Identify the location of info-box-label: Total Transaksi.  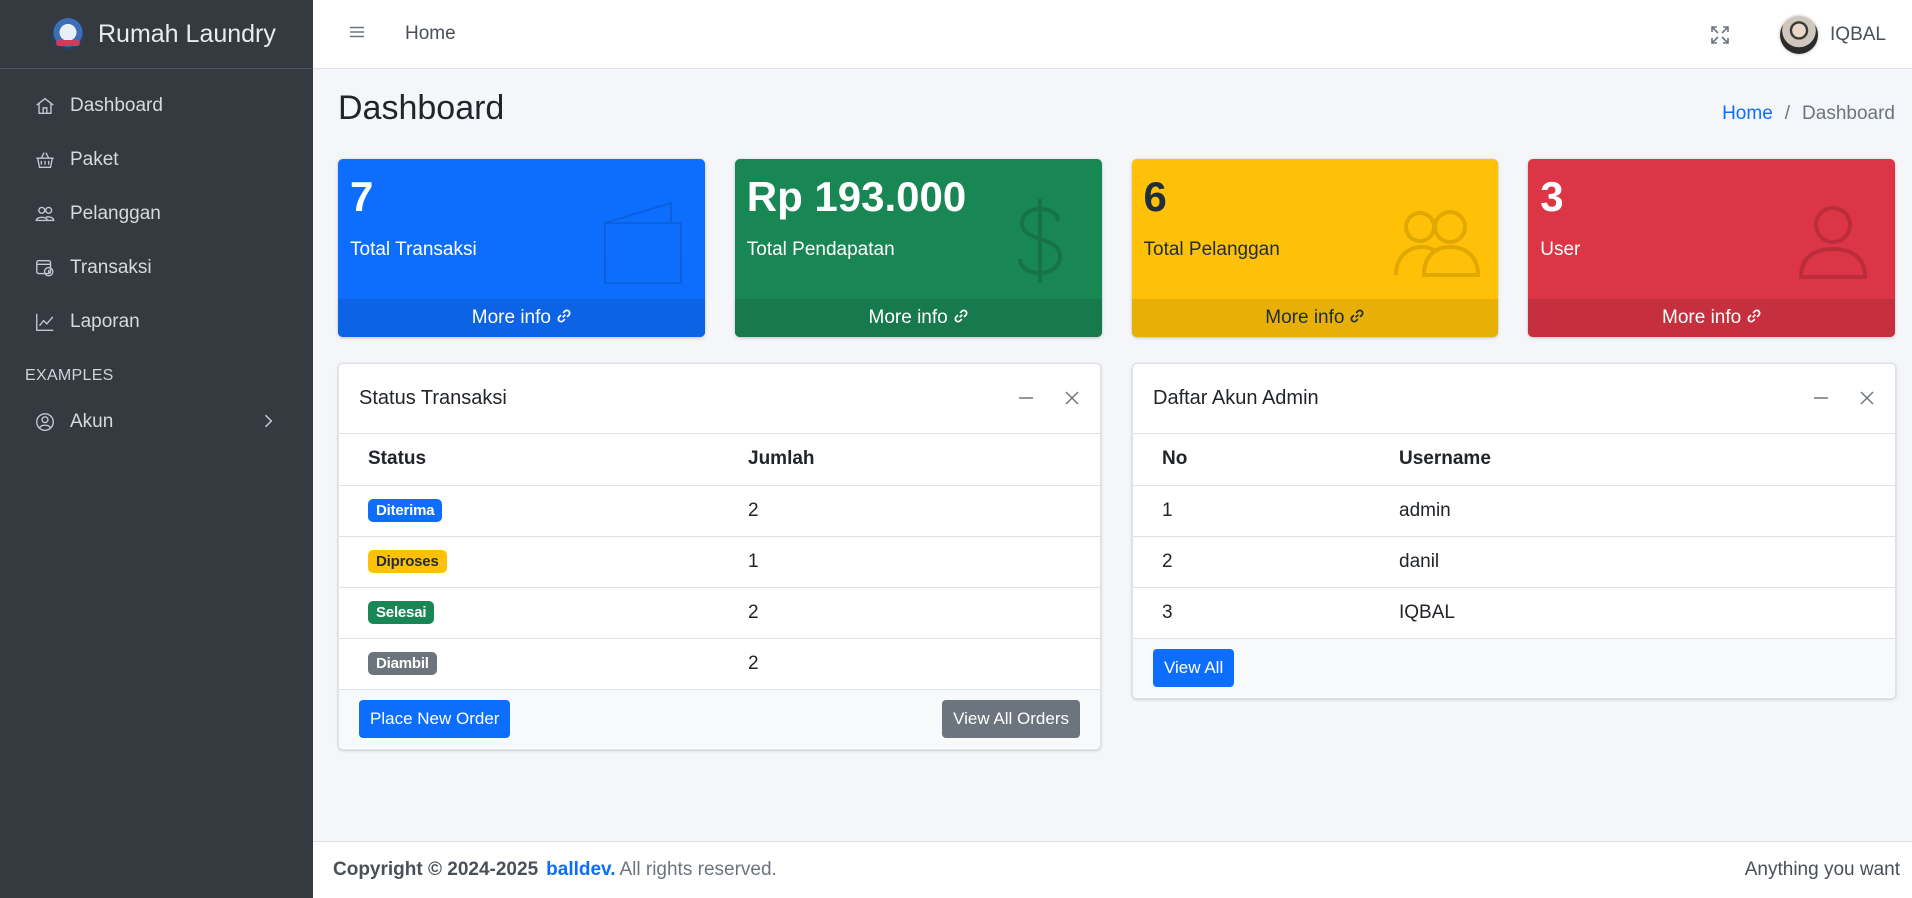
(413, 249).